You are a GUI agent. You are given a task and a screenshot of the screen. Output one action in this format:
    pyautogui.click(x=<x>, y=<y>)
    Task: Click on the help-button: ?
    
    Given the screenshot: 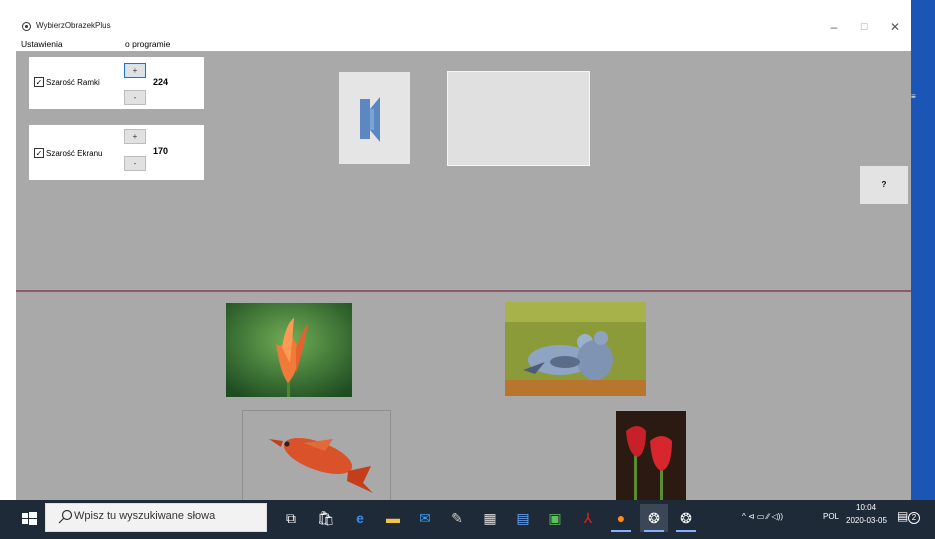 What is the action you would take?
    pyautogui.click(x=884, y=185)
    